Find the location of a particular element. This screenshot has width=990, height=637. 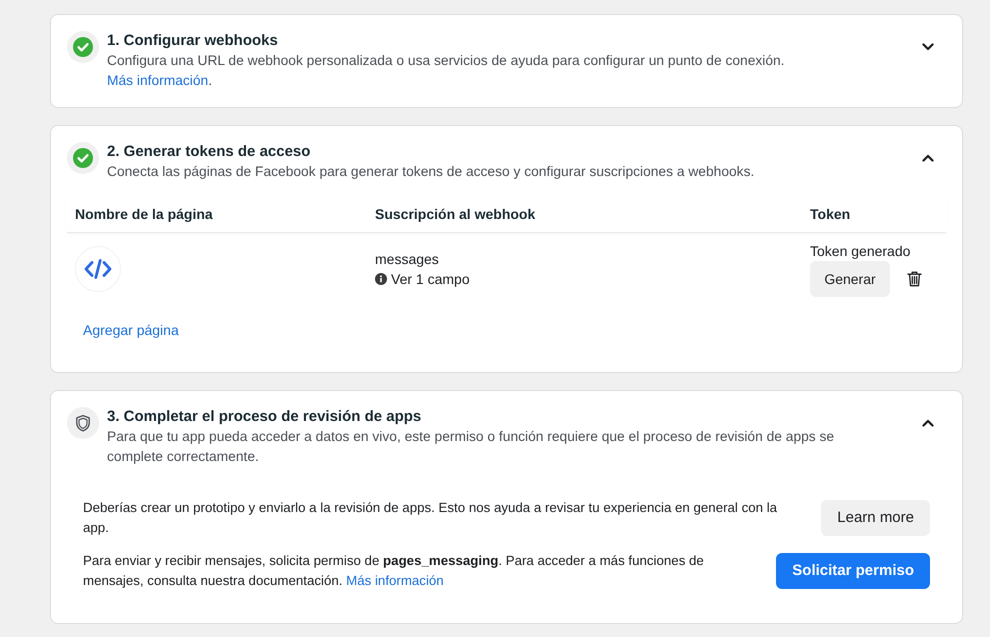

request-permission-button: Solicitar permiso is located at coordinates (853, 571).